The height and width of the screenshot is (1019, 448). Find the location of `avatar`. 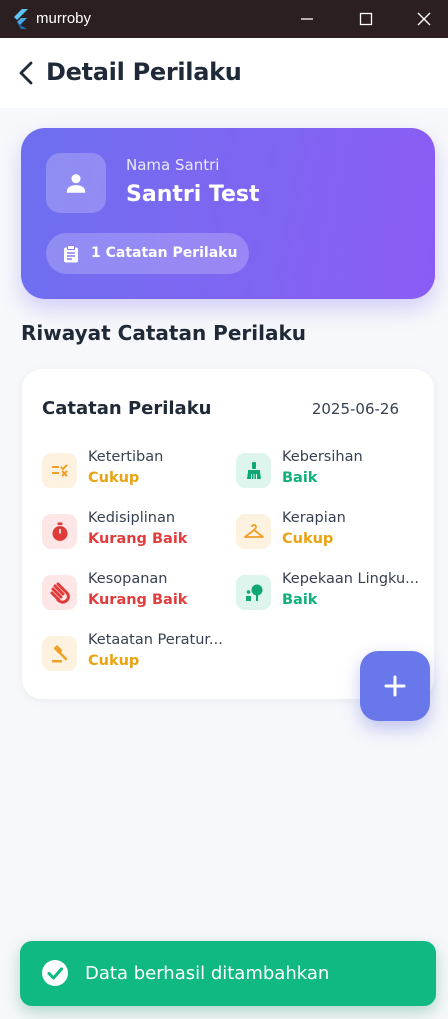

avatar is located at coordinates (76, 183).